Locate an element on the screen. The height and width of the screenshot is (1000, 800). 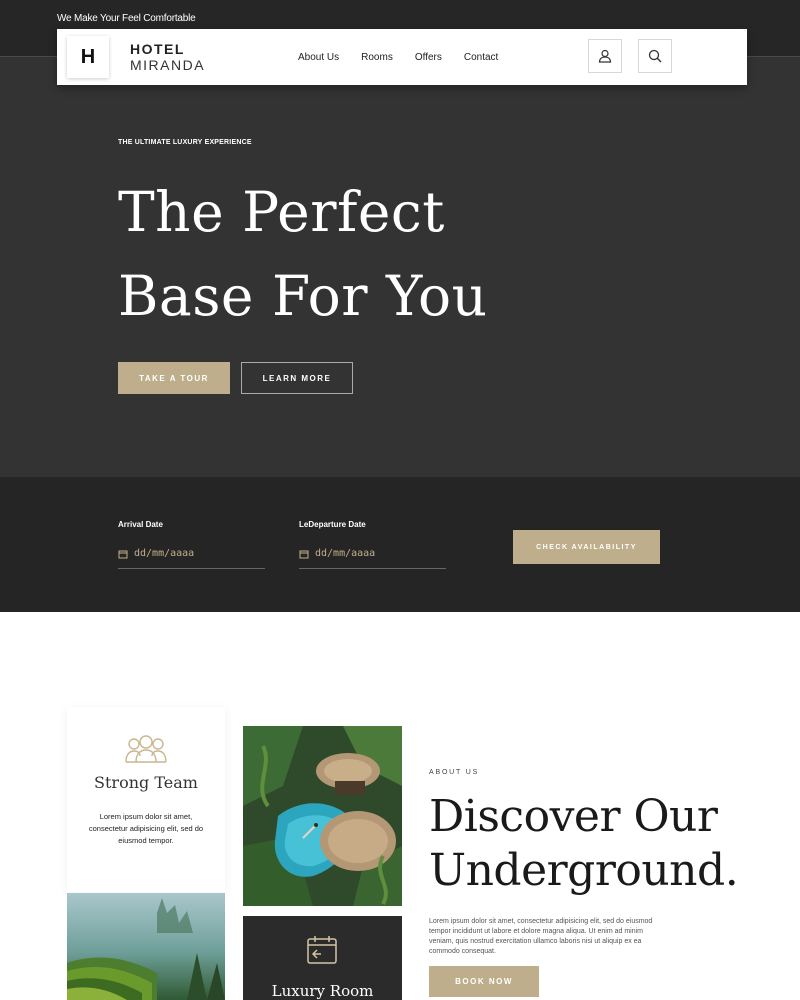
hero-headline: The Perfect Base For You is located at coordinates (303, 254).